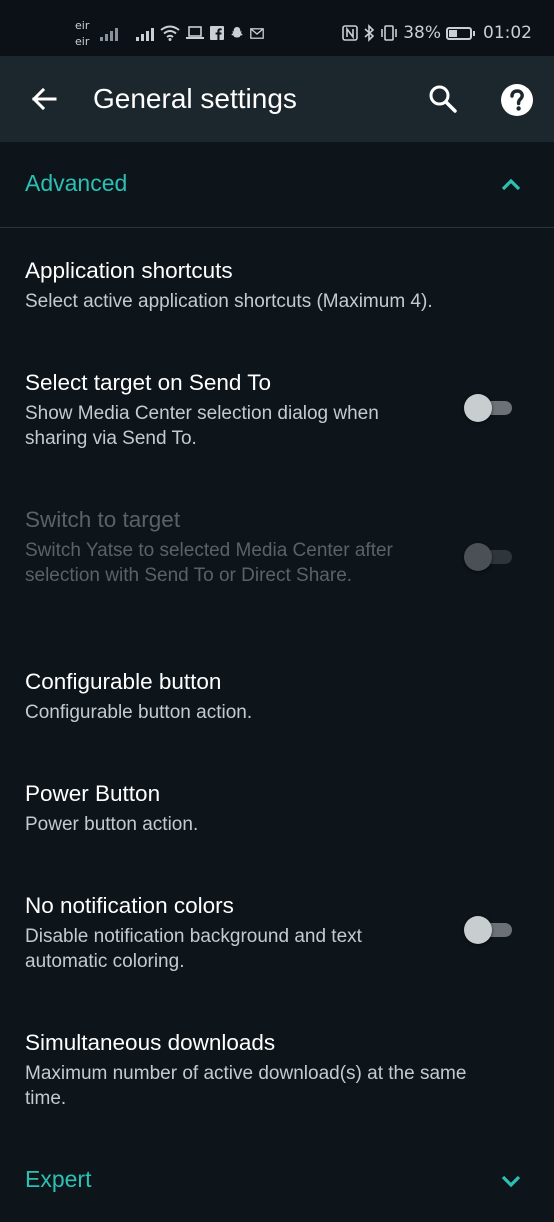  What do you see at coordinates (58, 1179) in the screenshot?
I see `section-title-expert: Expert` at bounding box center [58, 1179].